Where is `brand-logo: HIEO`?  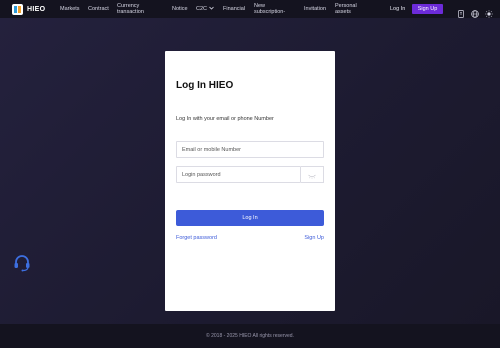 brand-logo: HIEO is located at coordinates (28, 9).